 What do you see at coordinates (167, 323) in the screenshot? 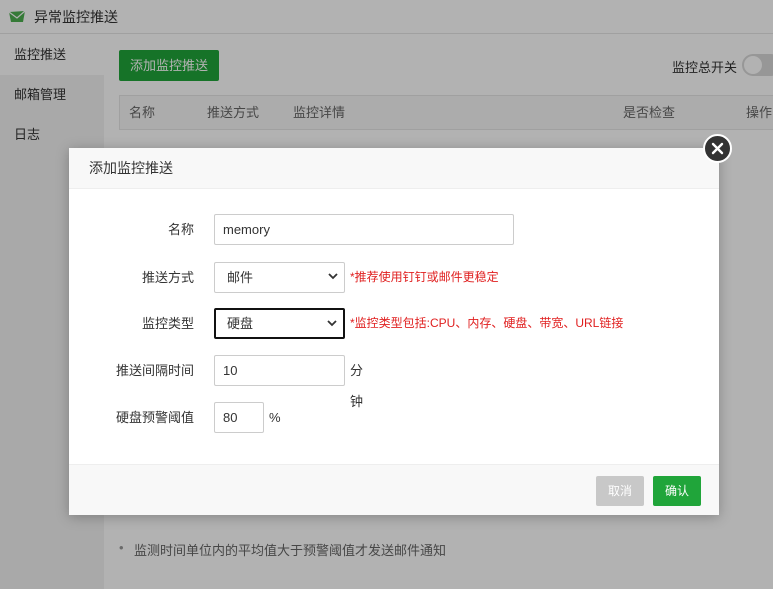
I see `monitor-type-label: 监控类型` at bounding box center [167, 323].